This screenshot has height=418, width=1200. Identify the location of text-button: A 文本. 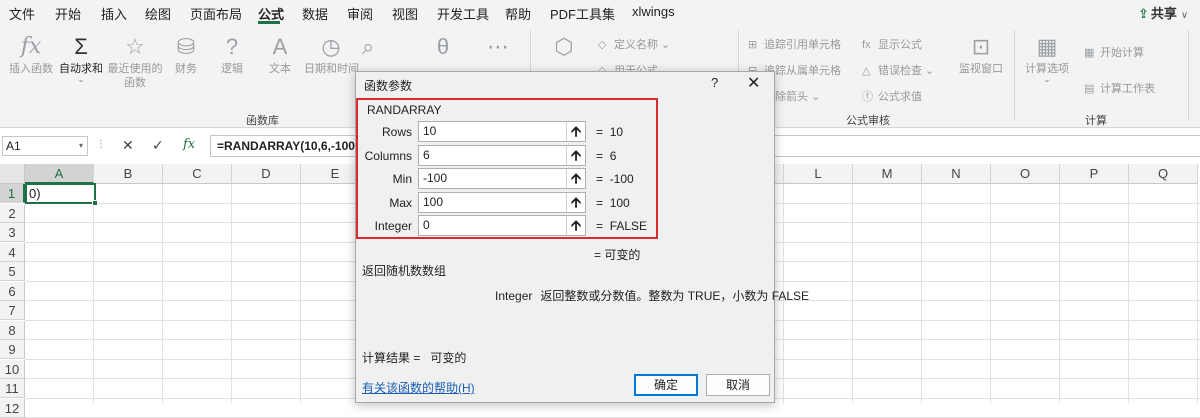
(280, 54).